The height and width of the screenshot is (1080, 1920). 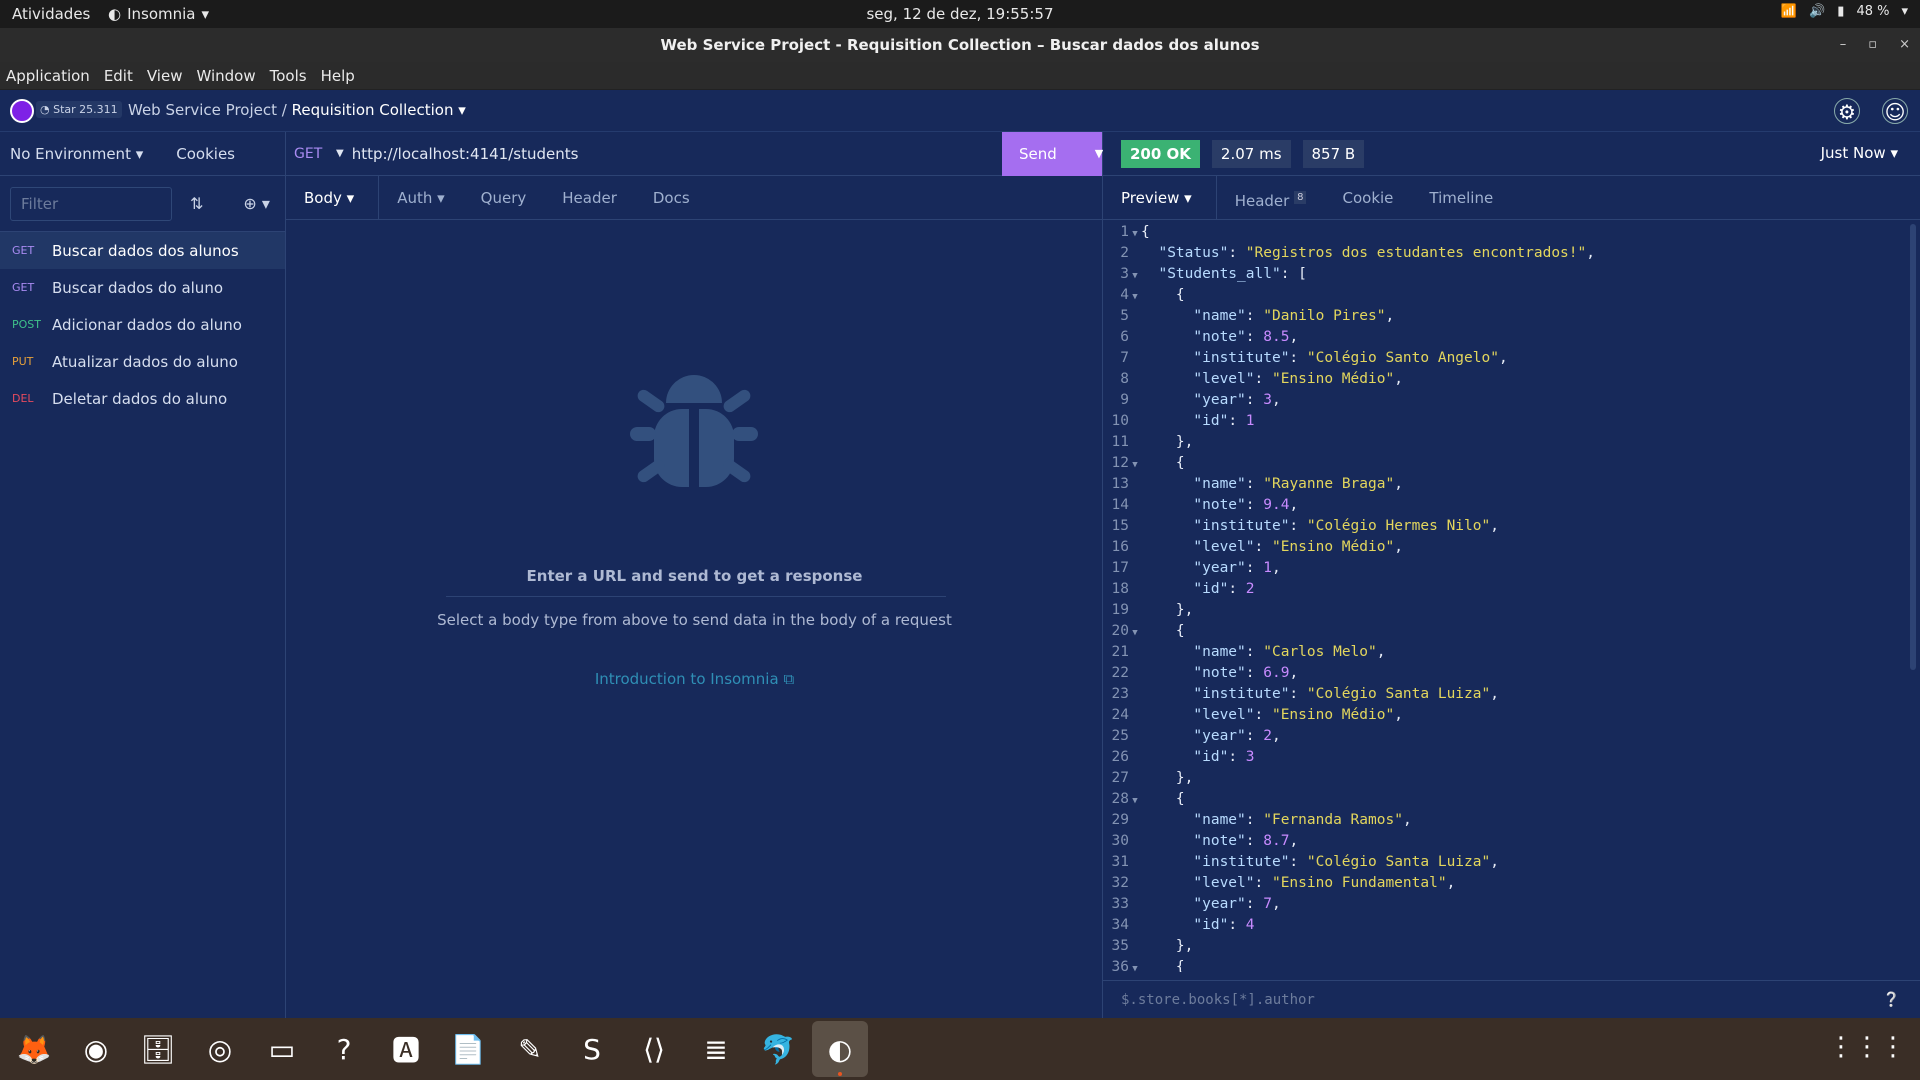 I want to click on send-button: Send ▼, so click(x=1052, y=153).